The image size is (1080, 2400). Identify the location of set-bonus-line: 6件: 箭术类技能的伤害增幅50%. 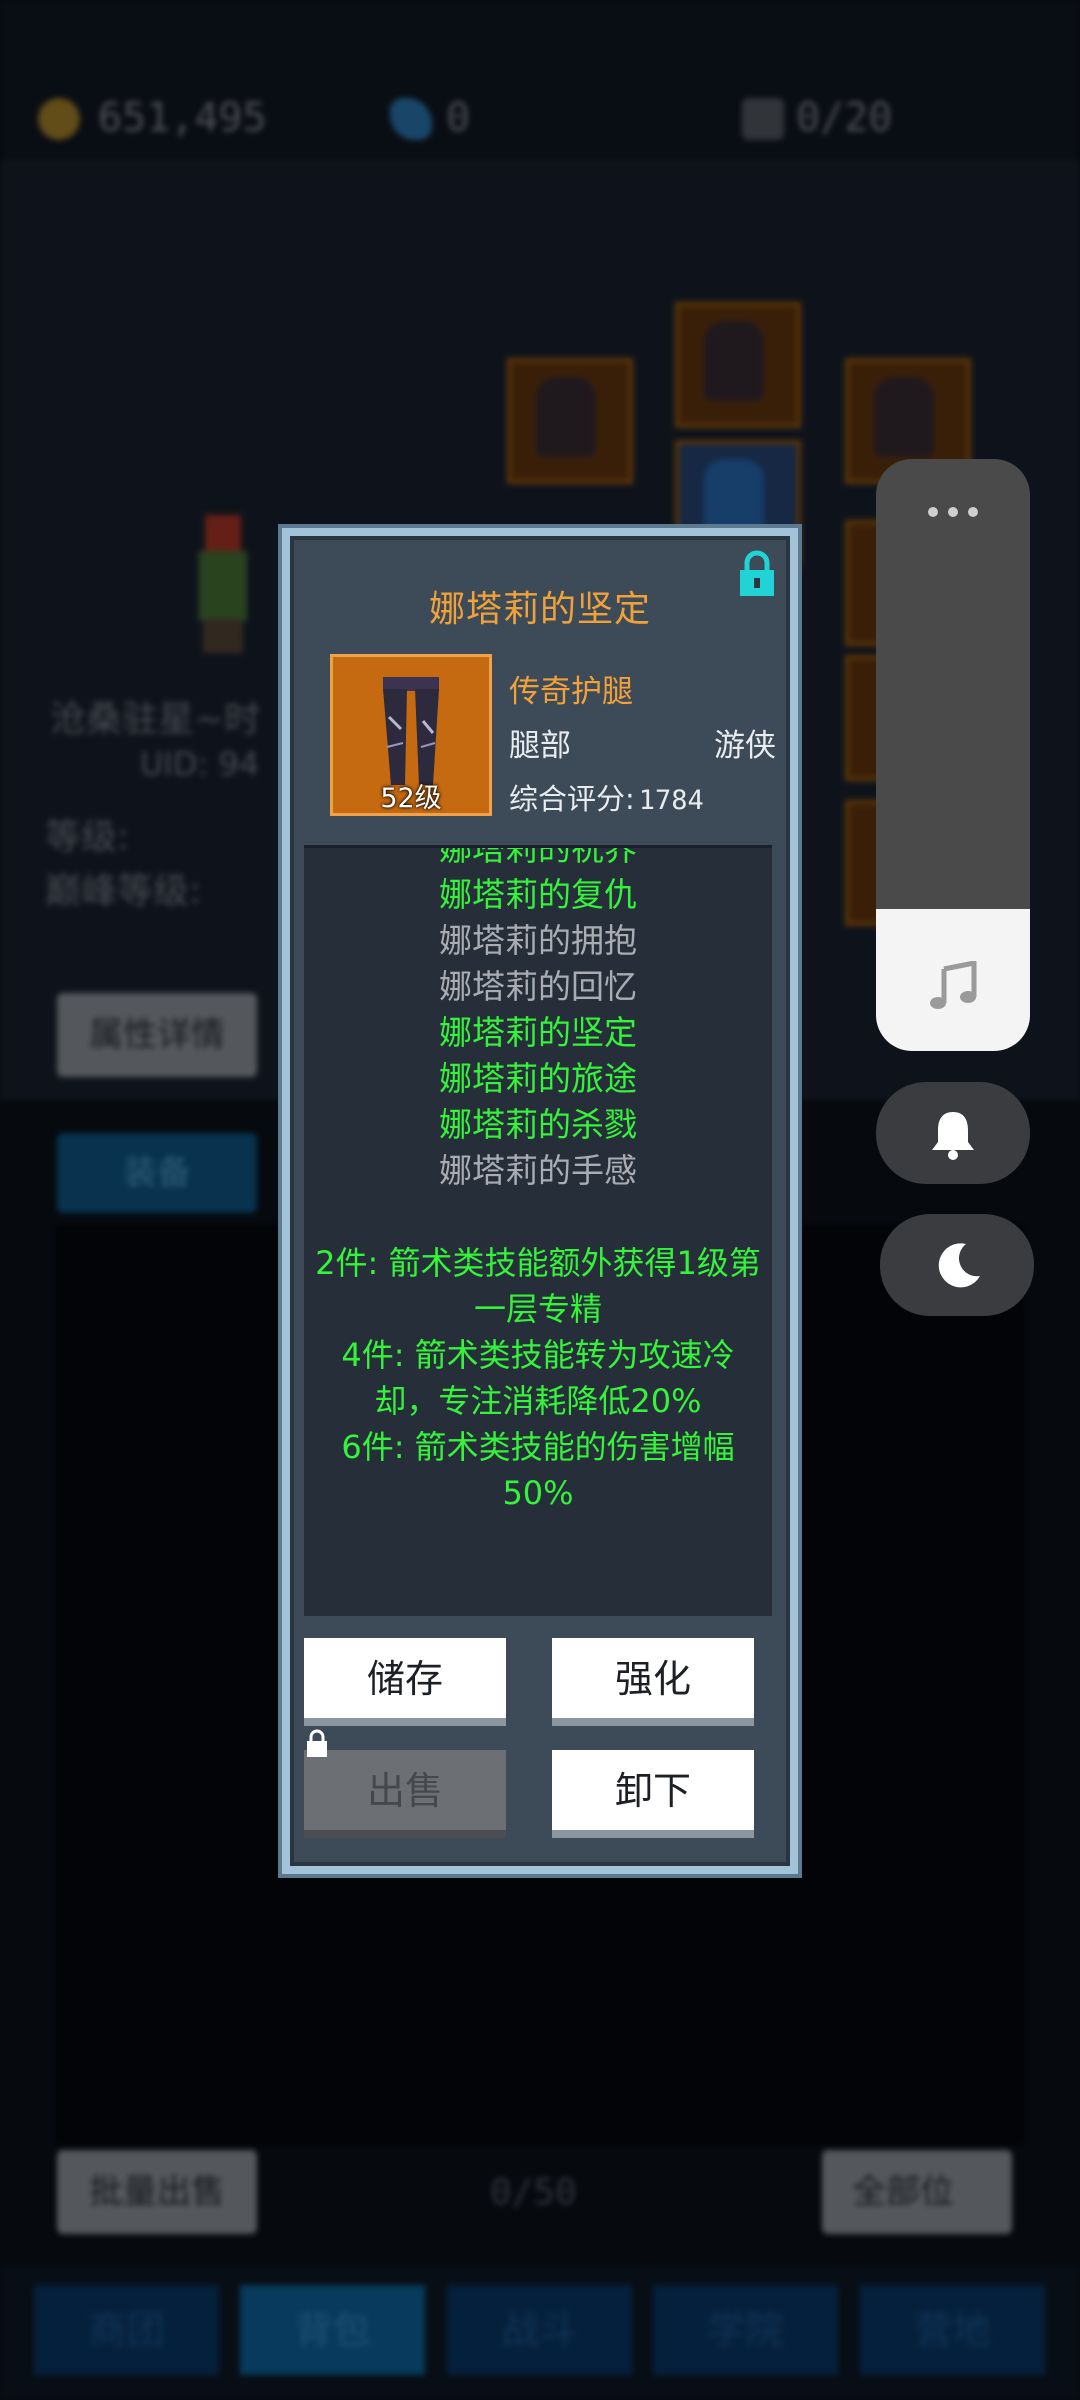
(538, 1470).